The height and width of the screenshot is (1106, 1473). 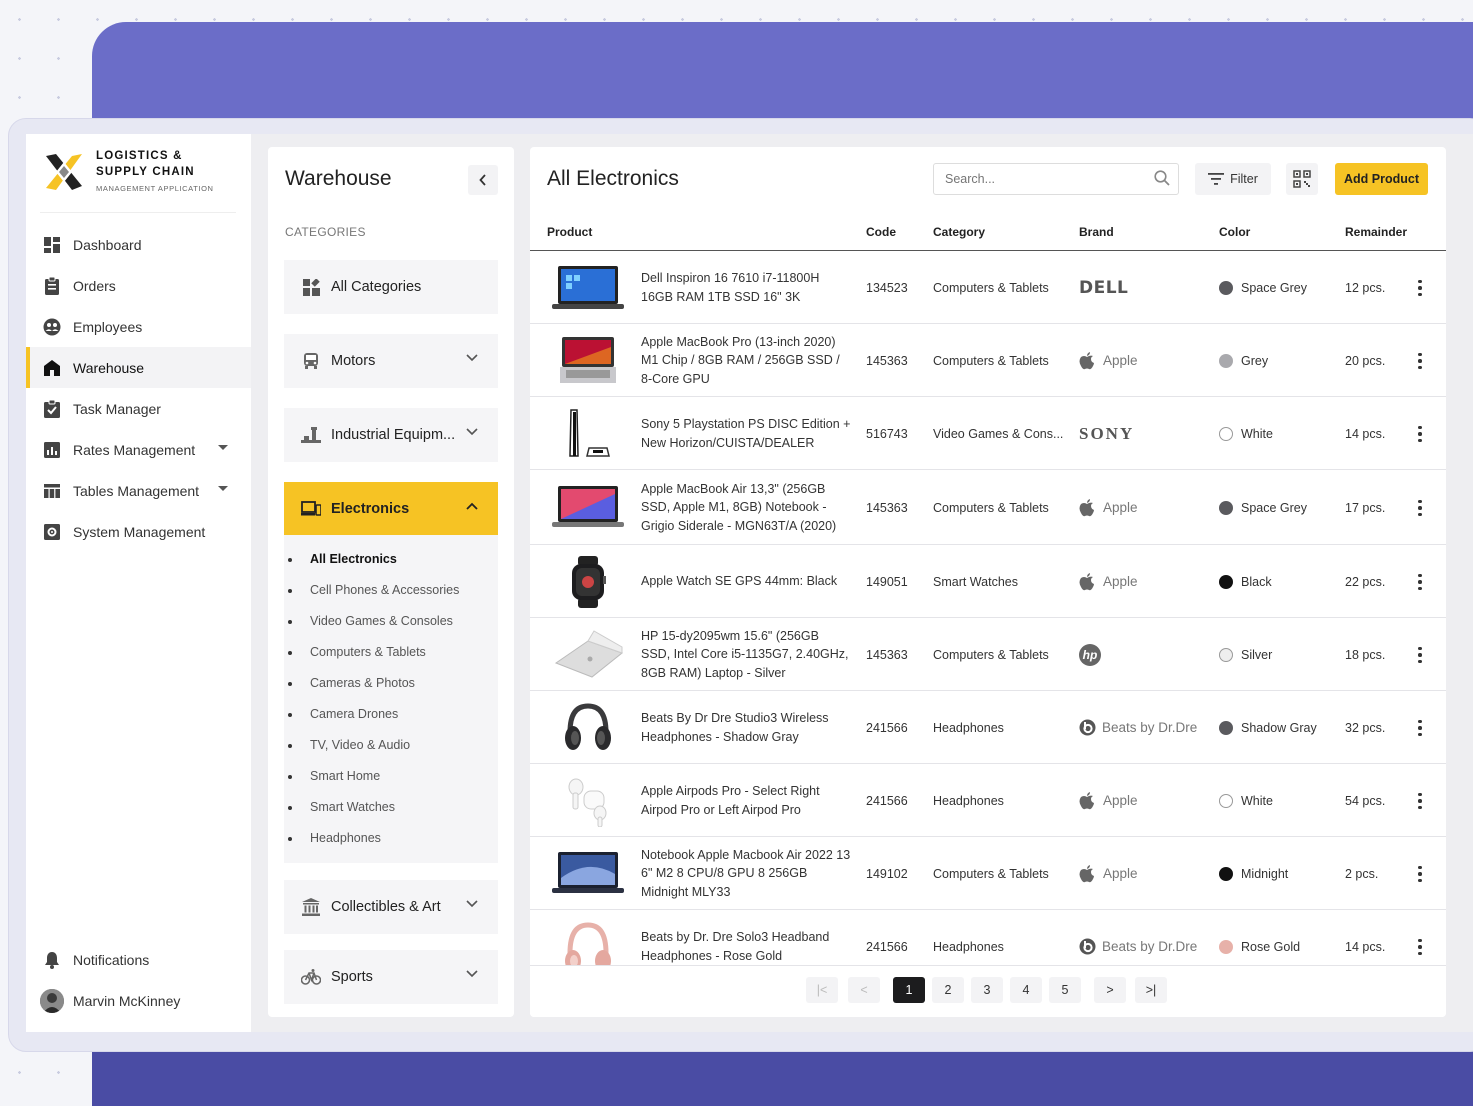 I want to click on last-page-button: >|, so click(x=1151, y=990).